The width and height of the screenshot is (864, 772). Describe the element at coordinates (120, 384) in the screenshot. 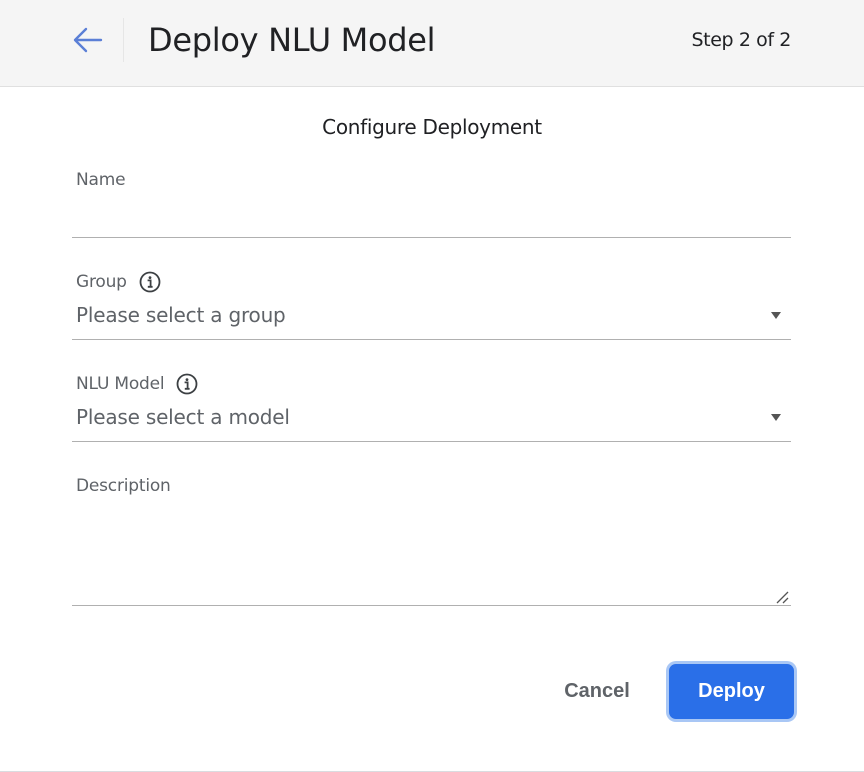

I see `nlu-model-label: NLU Model` at that location.